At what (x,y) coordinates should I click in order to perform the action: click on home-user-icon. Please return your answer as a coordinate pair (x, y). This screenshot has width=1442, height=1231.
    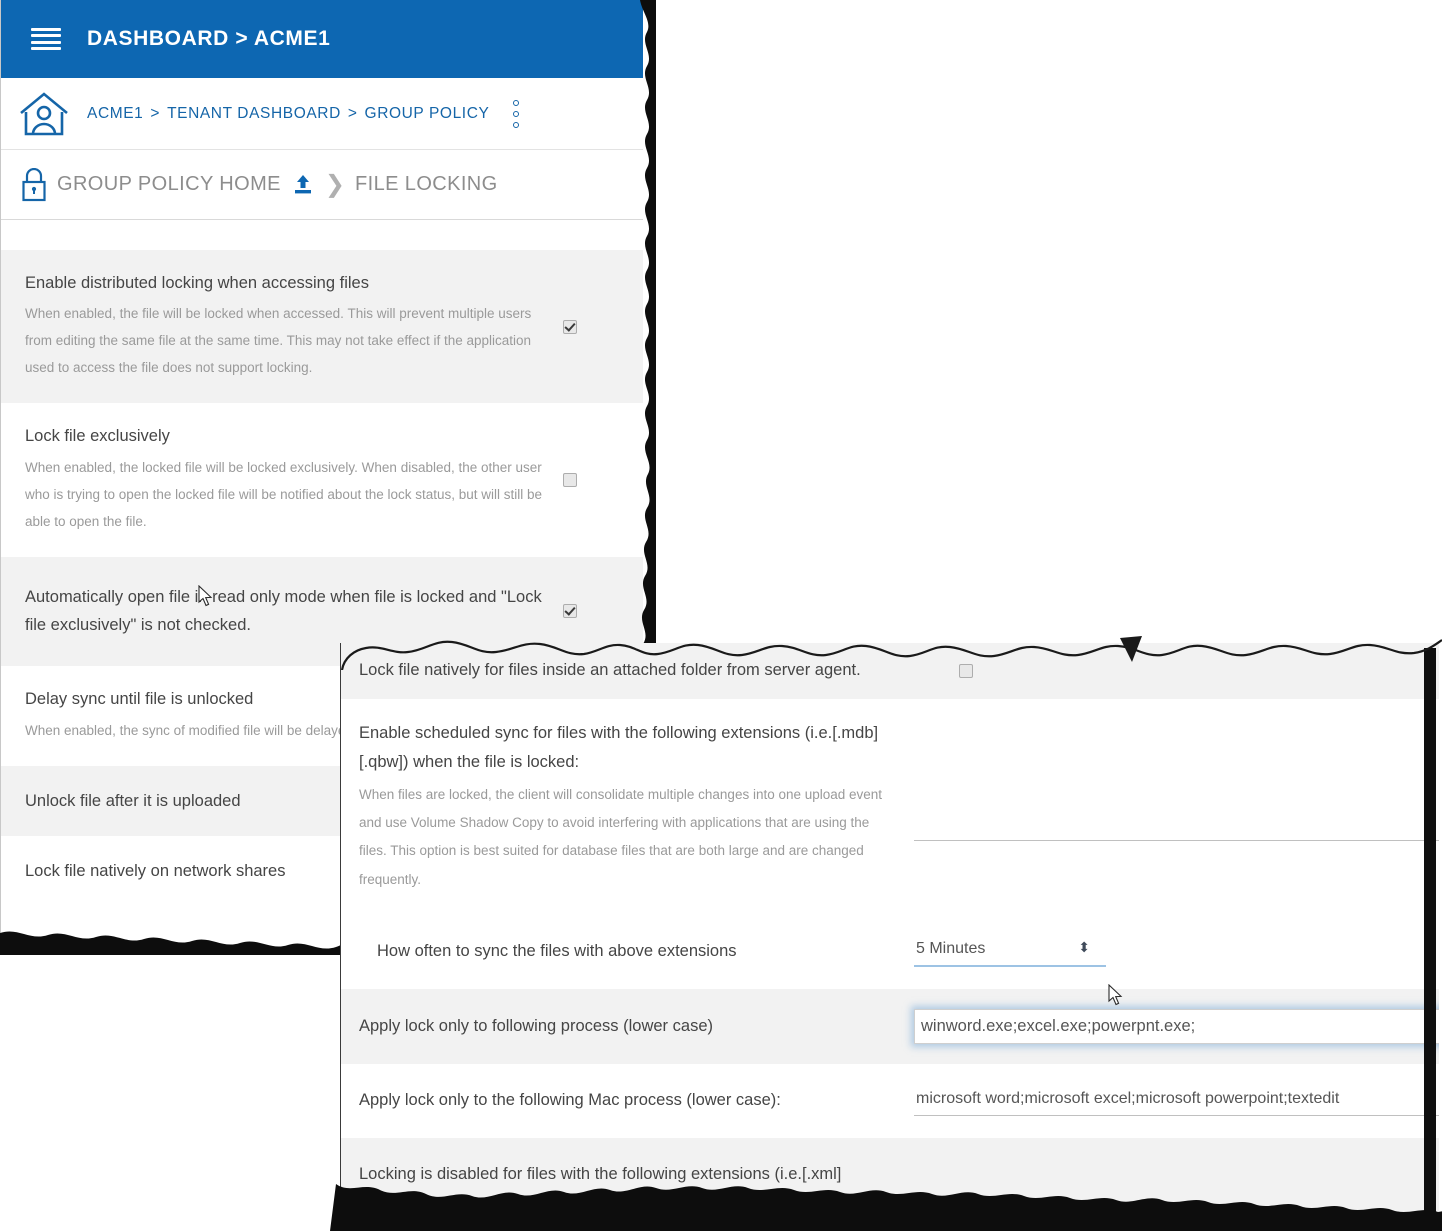
    Looking at the image, I should click on (44, 114).